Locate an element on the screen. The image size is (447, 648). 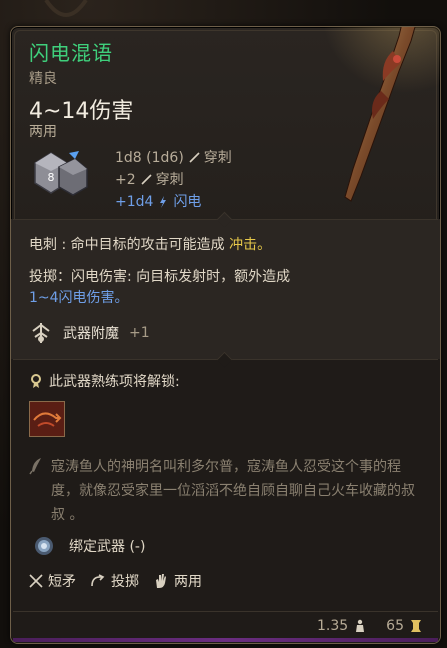
bind-weapon-label: 绑定武器 (-) is located at coordinates (107, 547).